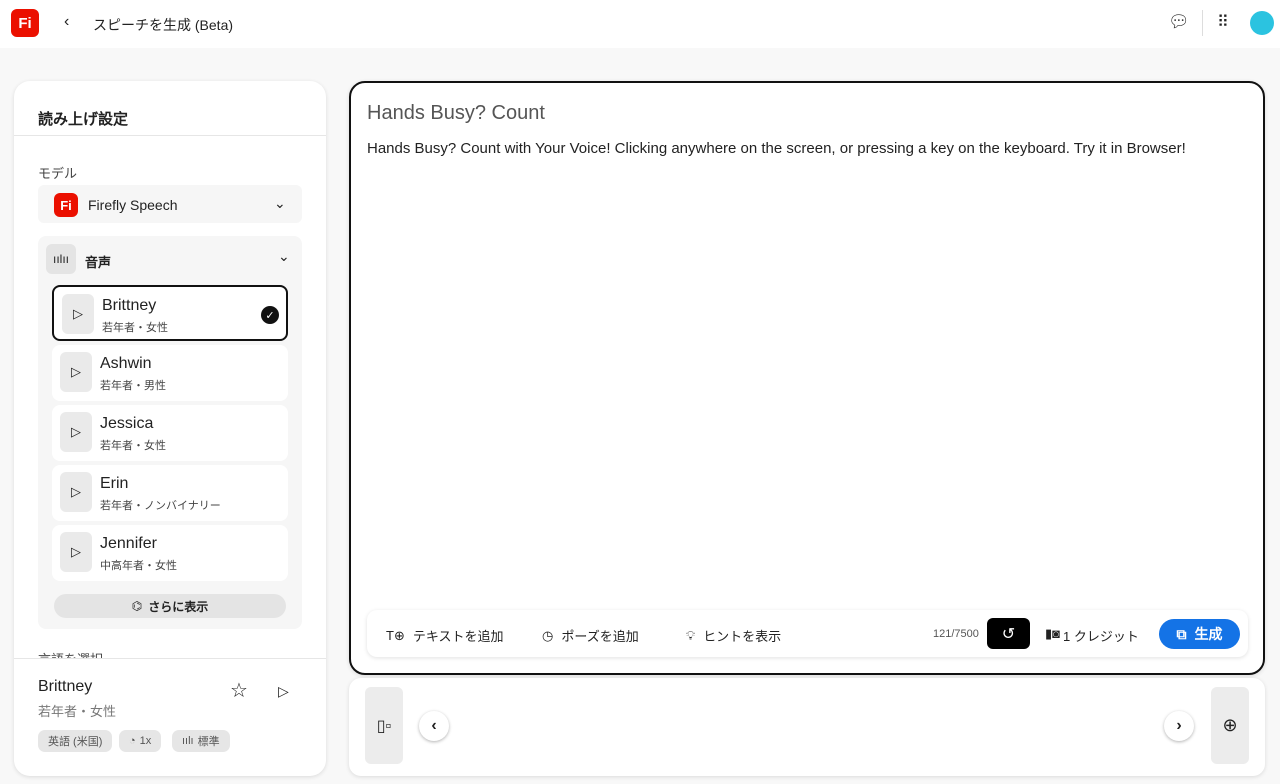 Image resolution: width=1280 pixels, height=784 pixels. What do you see at coordinates (137, 606) in the screenshot?
I see `binoculars-icon: ⌬` at bounding box center [137, 606].